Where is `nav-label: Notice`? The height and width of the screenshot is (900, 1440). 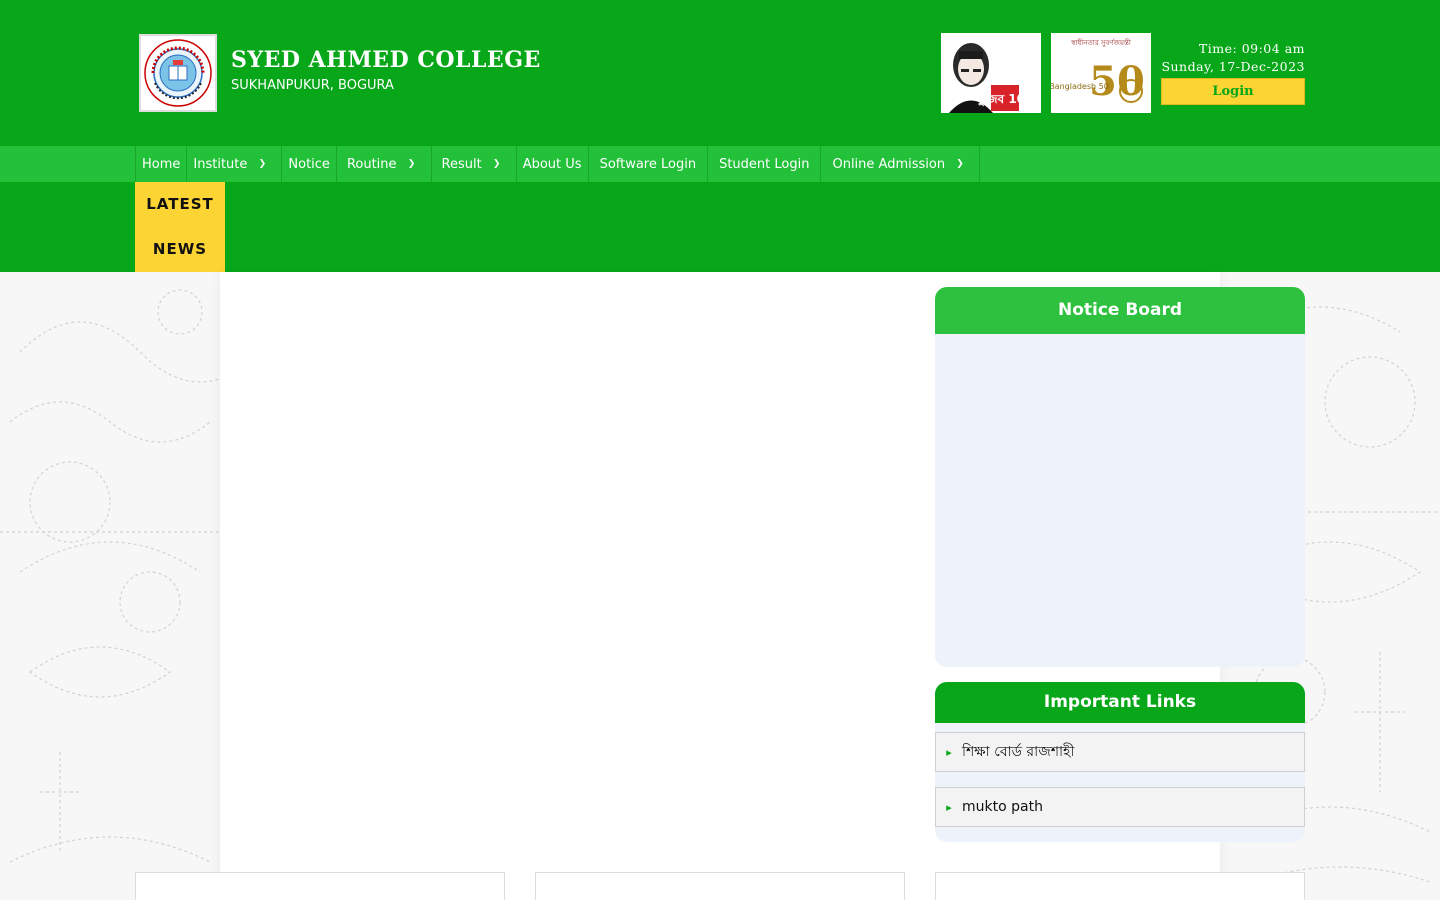
nav-label: Notice is located at coordinates (309, 164).